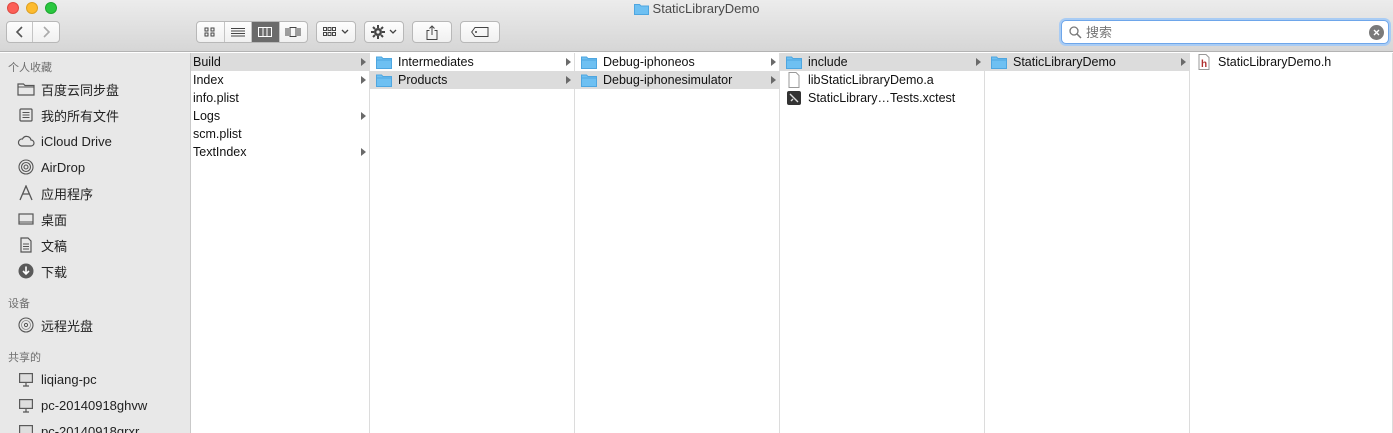 The width and height of the screenshot is (1393, 433). What do you see at coordinates (378, 32) in the screenshot?
I see `gear-icon` at bounding box center [378, 32].